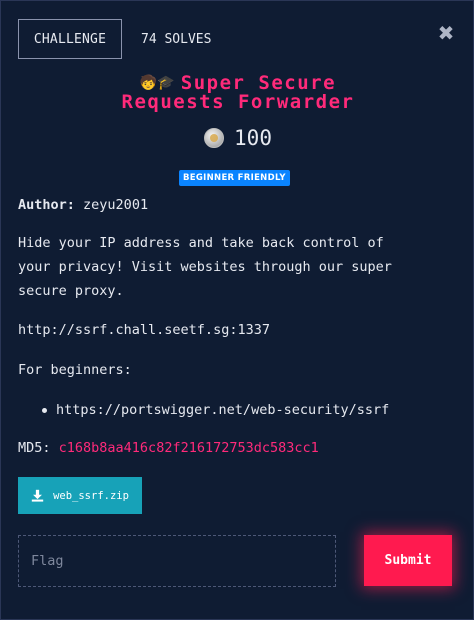  What do you see at coordinates (234, 178) in the screenshot?
I see `difficulty-badge: BEGINNER FRIENDLY` at bounding box center [234, 178].